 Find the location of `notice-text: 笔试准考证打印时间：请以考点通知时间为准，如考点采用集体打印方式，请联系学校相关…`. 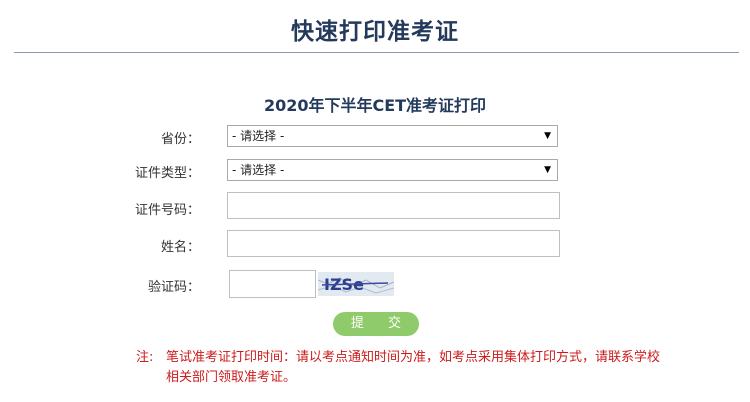

notice-text: 笔试准考证打印时间：请以考点通知时间为准，如考点采用集体打印方式，请联系学校相关… is located at coordinates (413, 367).